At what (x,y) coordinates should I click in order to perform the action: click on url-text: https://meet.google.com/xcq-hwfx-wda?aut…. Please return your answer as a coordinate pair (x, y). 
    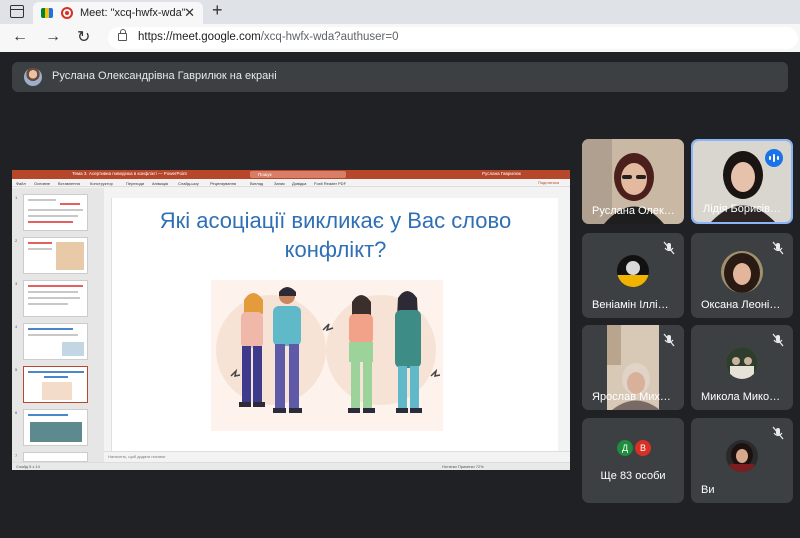
    Looking at the image, I should click on (268, 37).